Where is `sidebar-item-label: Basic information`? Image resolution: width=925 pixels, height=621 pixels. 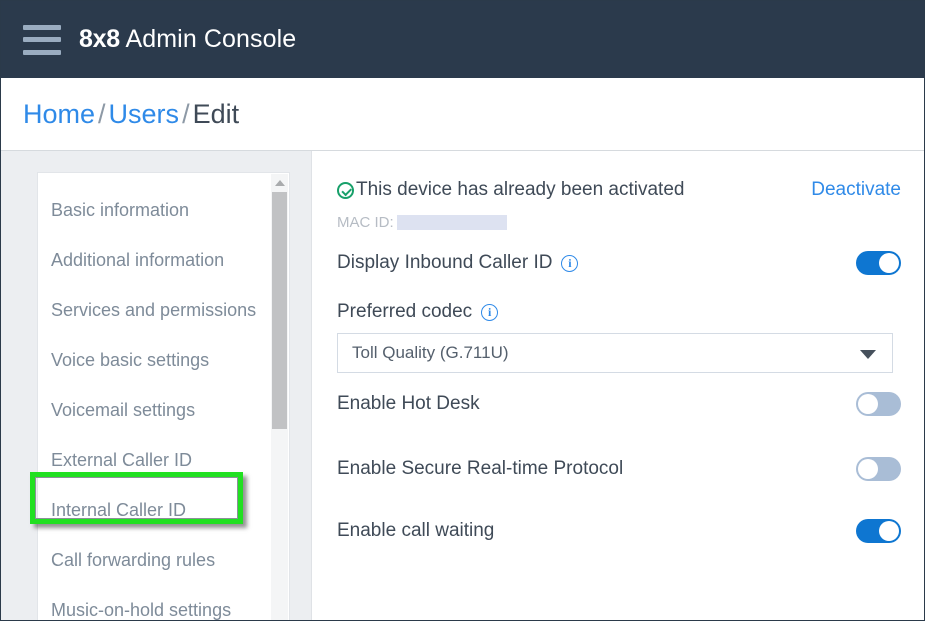
sidebar-item-label: Basic information is located at coordinates (120, 209).